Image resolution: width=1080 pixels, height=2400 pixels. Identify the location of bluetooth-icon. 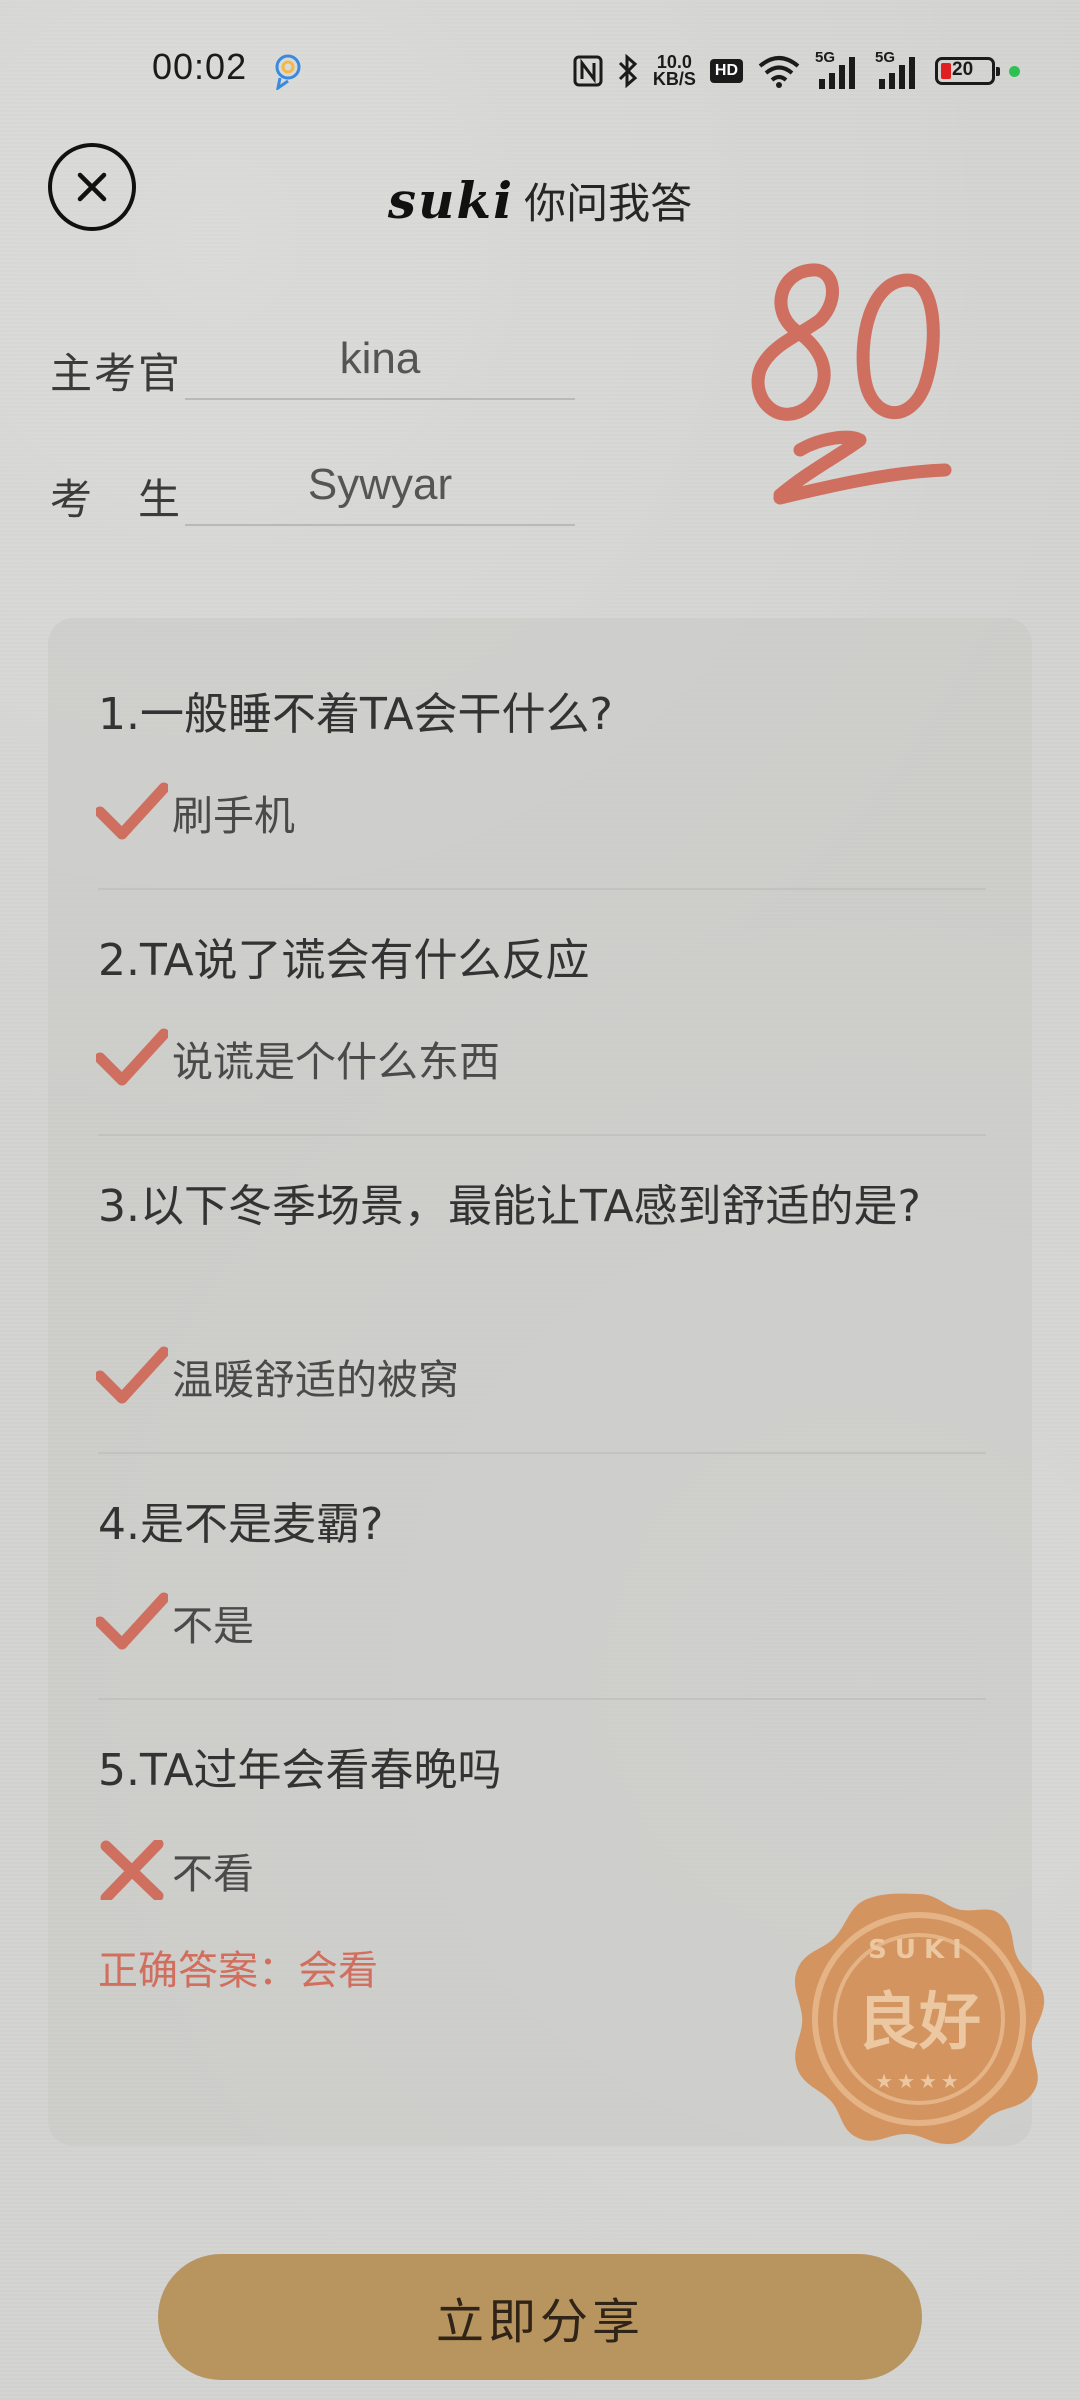
(628, 71).